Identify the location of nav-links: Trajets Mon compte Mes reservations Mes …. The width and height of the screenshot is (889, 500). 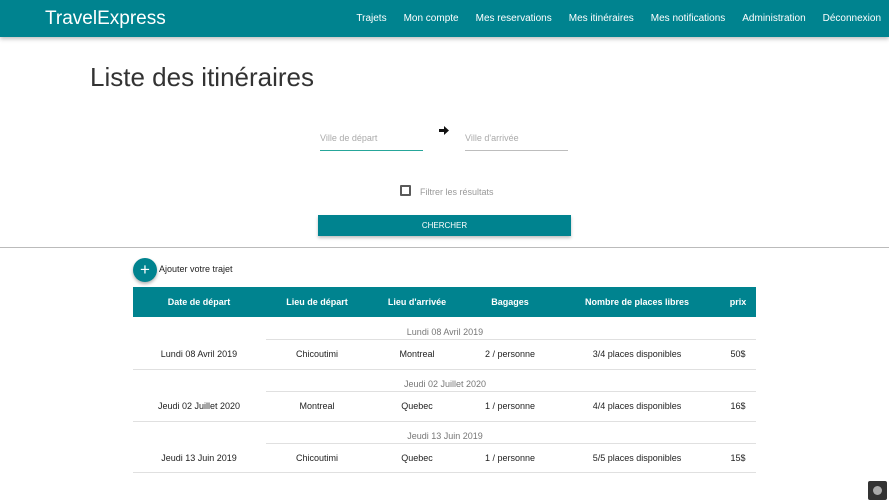
(618, 18).